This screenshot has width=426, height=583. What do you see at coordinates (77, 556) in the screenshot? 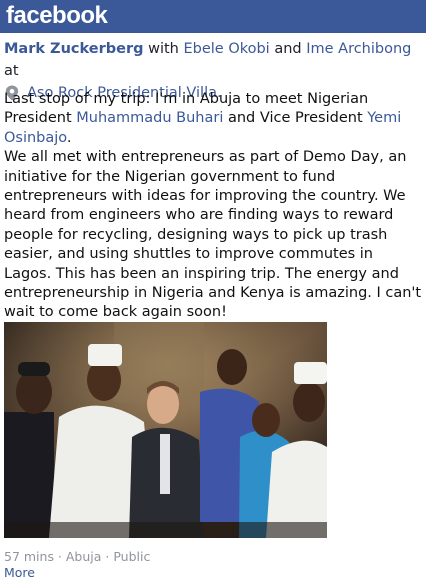
I see `post-meta: 57 mins · Abuja · Public` at bounding box center [77, 556].